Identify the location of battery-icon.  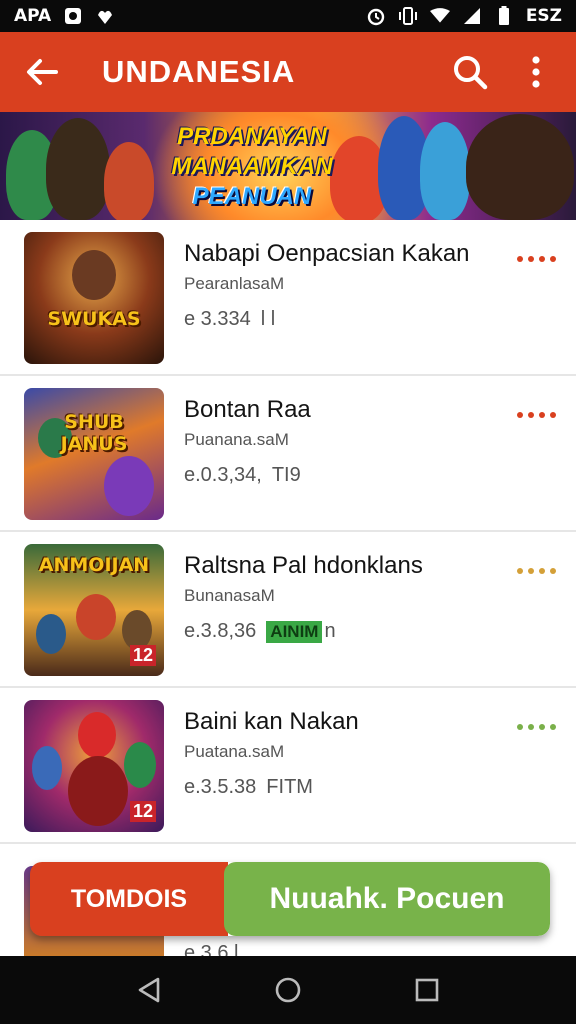
(504, 16).